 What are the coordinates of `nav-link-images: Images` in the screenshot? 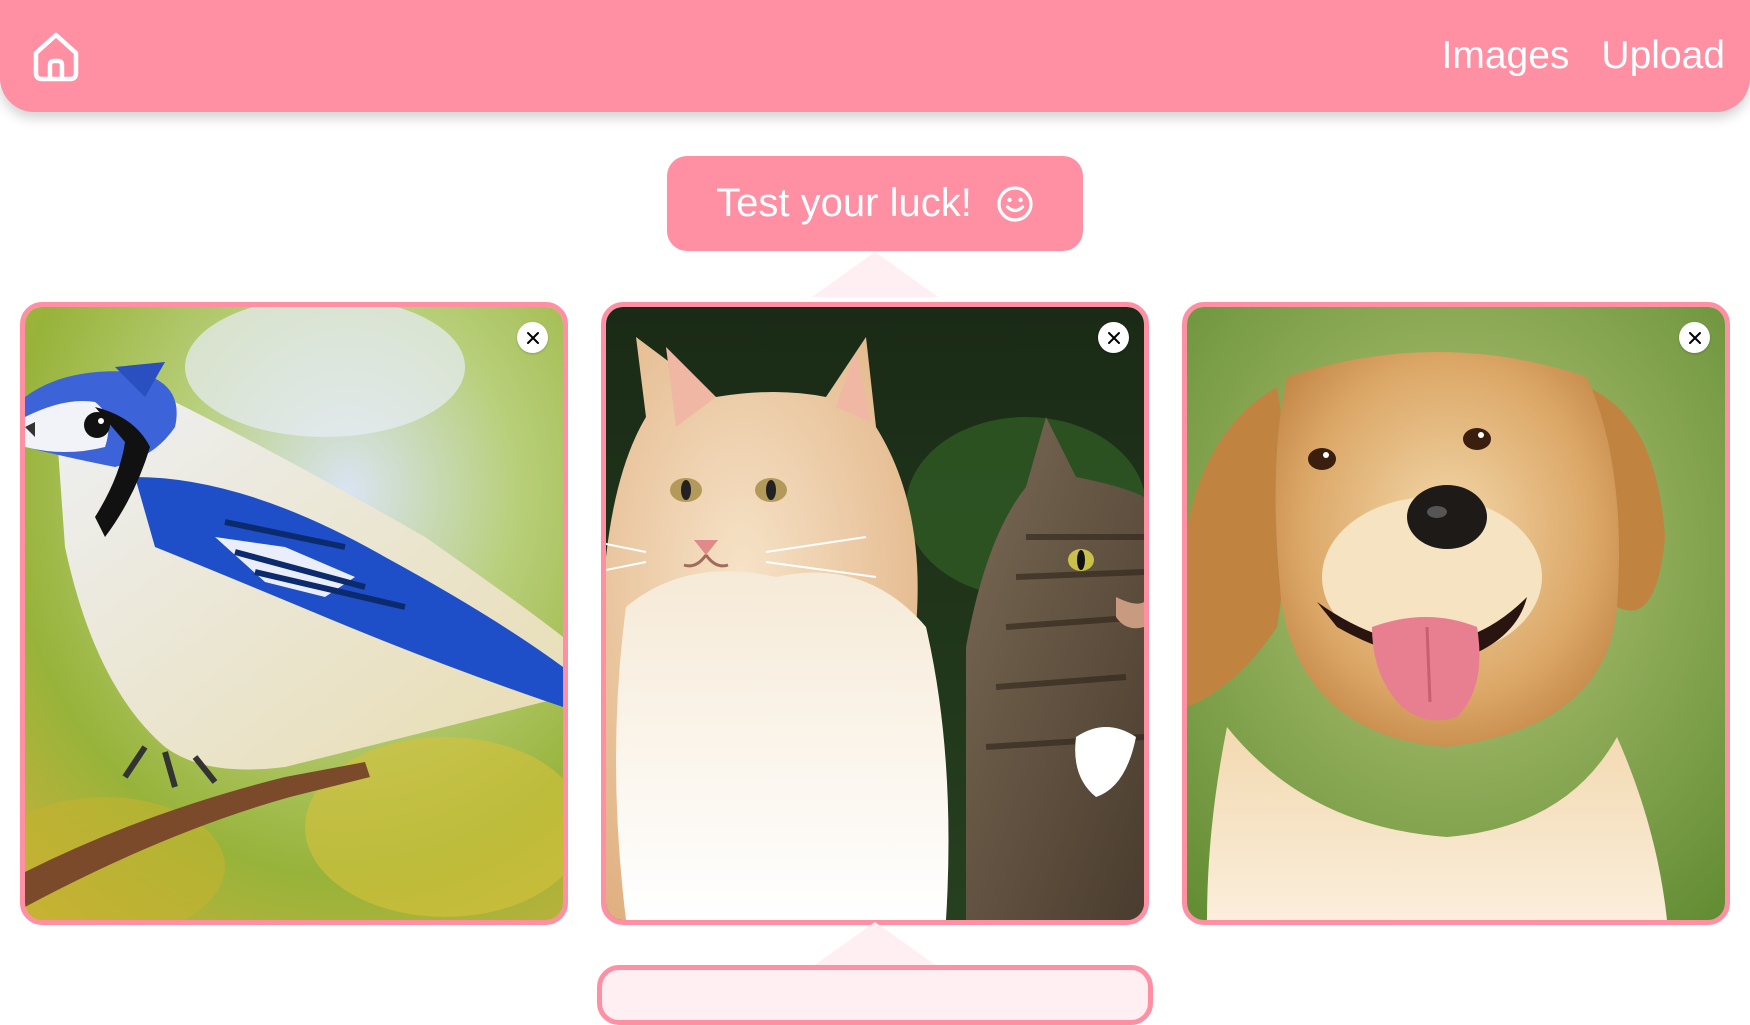 It's located at (1506, 56).